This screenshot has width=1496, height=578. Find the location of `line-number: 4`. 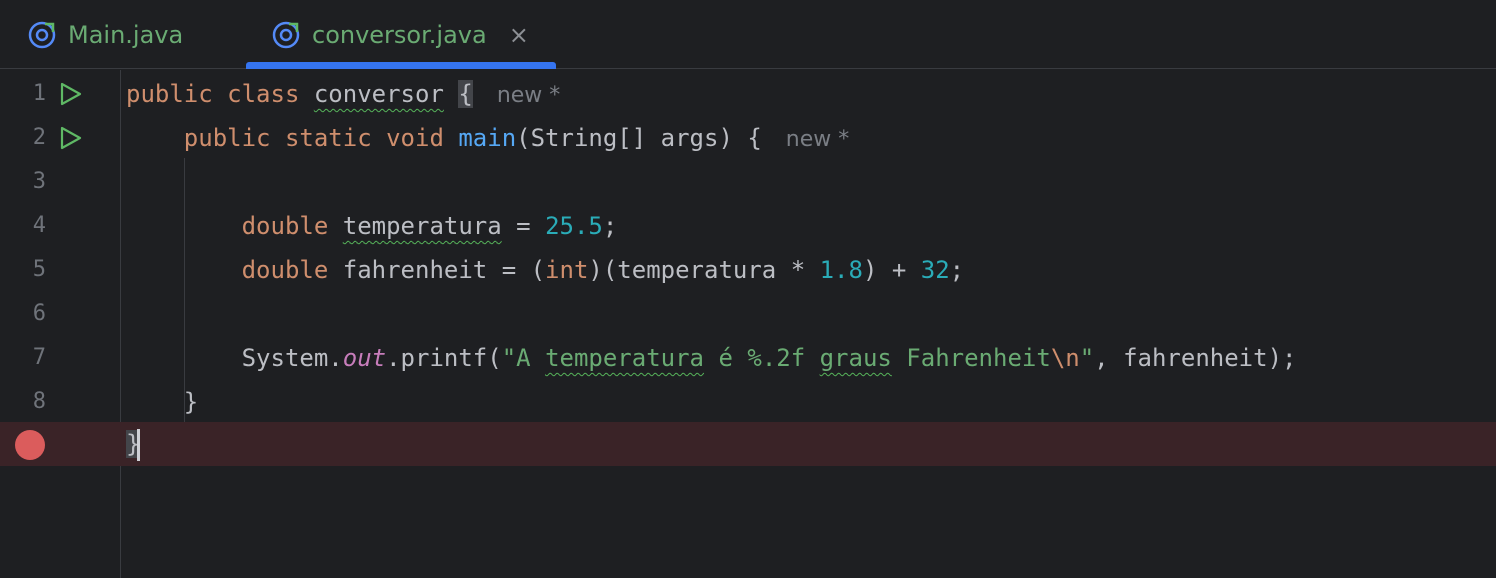

line-number: 4 is located at coordinates (39, 225).